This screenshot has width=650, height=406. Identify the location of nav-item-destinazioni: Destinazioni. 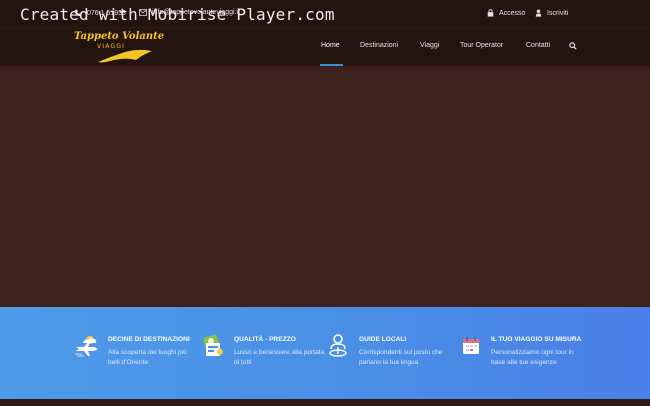
(379, 45).